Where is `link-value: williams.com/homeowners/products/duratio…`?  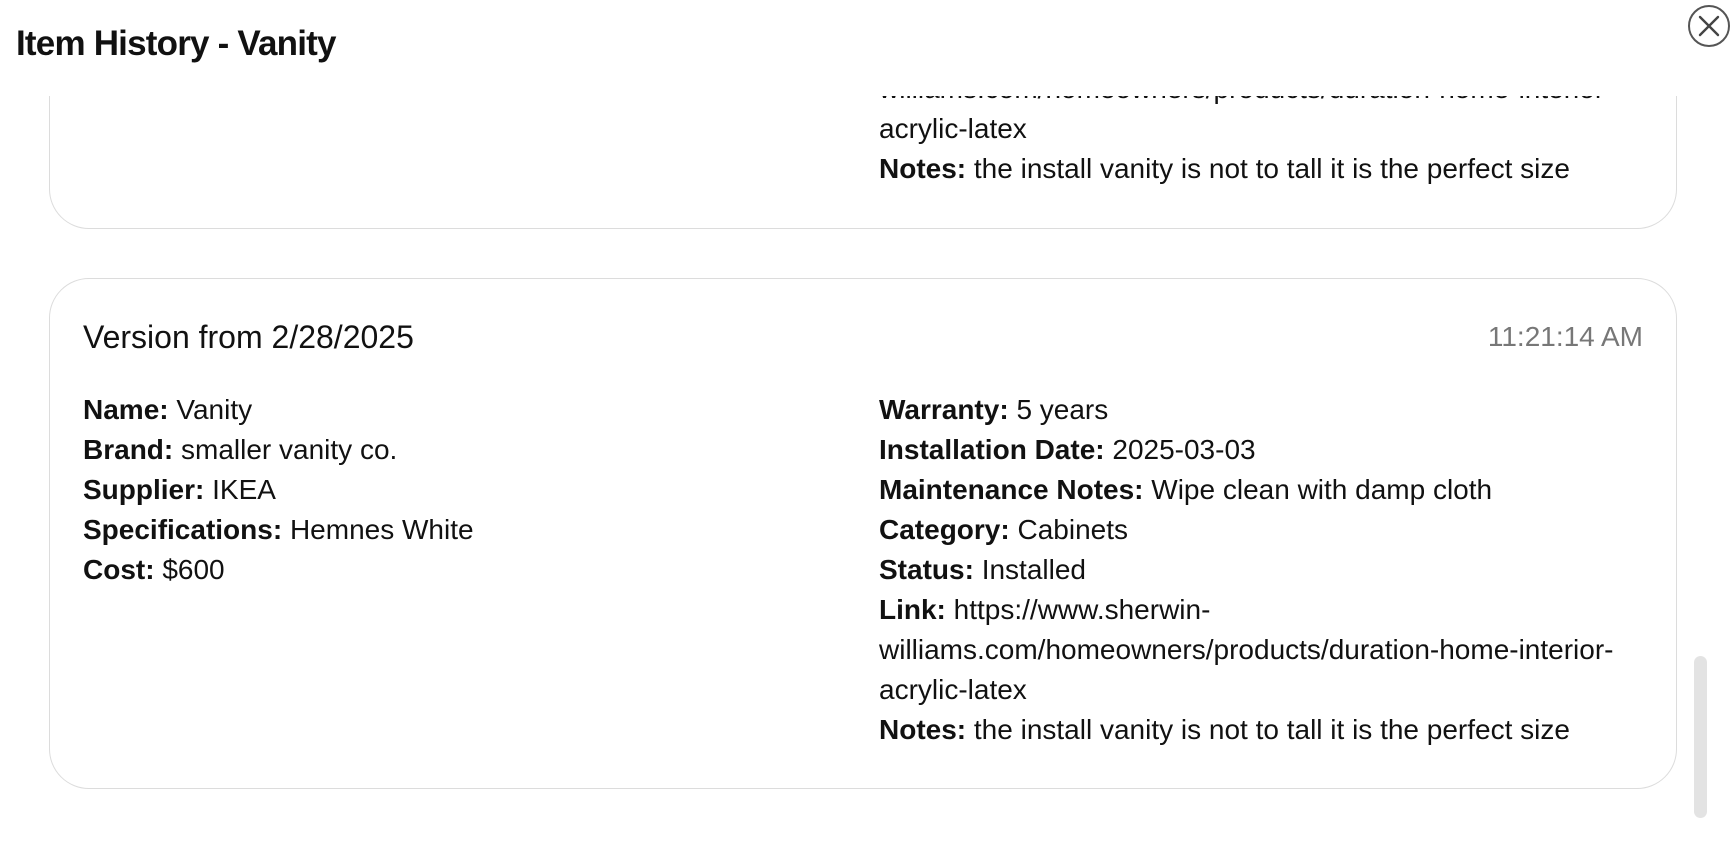 link-value: williams.com/homeowners/products/duratio… is located at coordinates (1246, 120).